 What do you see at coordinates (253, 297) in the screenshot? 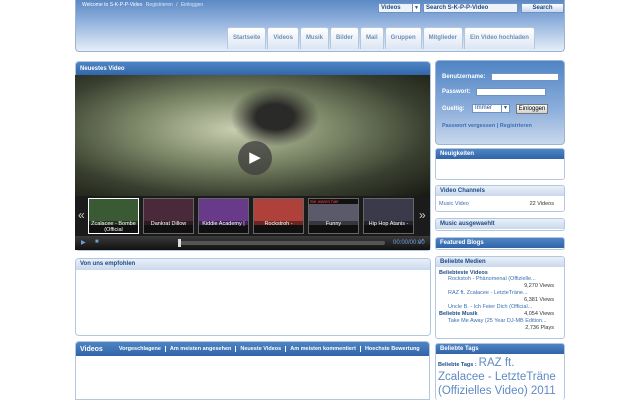
I see `recommended-panel: Von uns empfohlen` at bounding box center [253, 297].